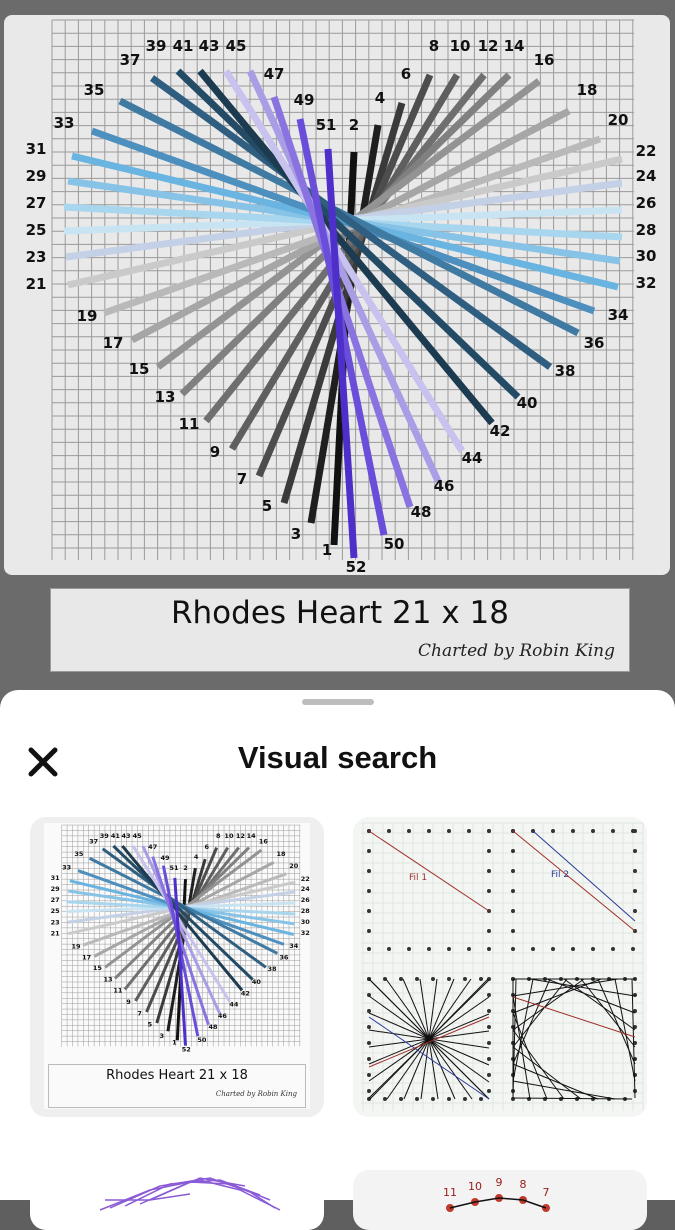  I want to click on svg-text: 9, so click(499, 1182).